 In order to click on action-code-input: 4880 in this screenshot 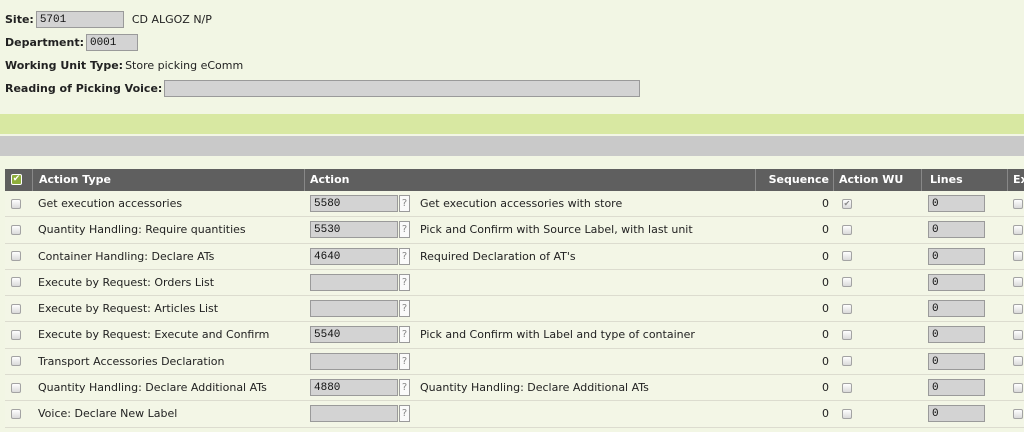, I will do `click(354, 388)`.